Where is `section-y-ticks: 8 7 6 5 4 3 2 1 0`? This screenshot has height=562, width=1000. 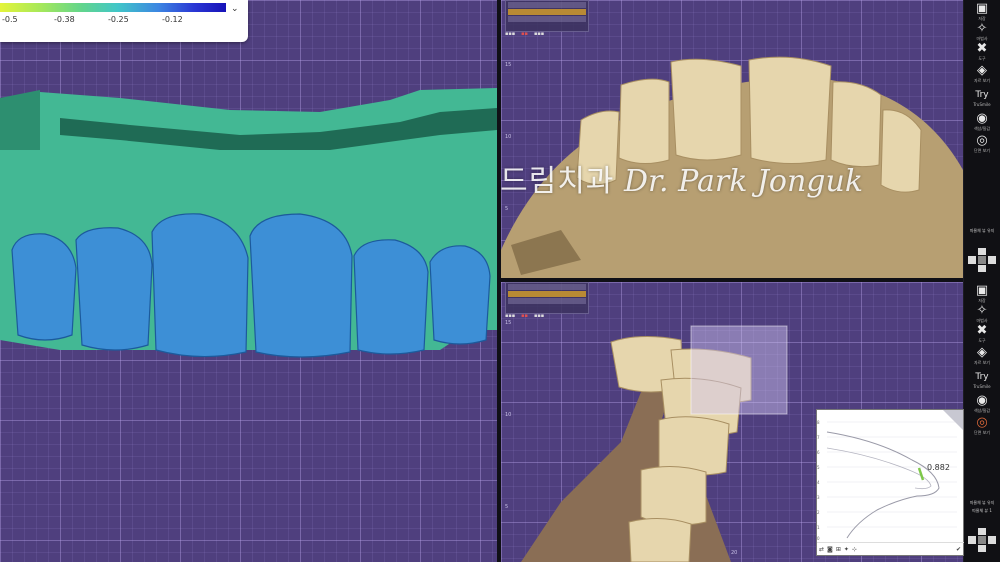 section-y-ticks: 8 7 6 5 4 3 2 1 0 is located at coordinates (821, 475).